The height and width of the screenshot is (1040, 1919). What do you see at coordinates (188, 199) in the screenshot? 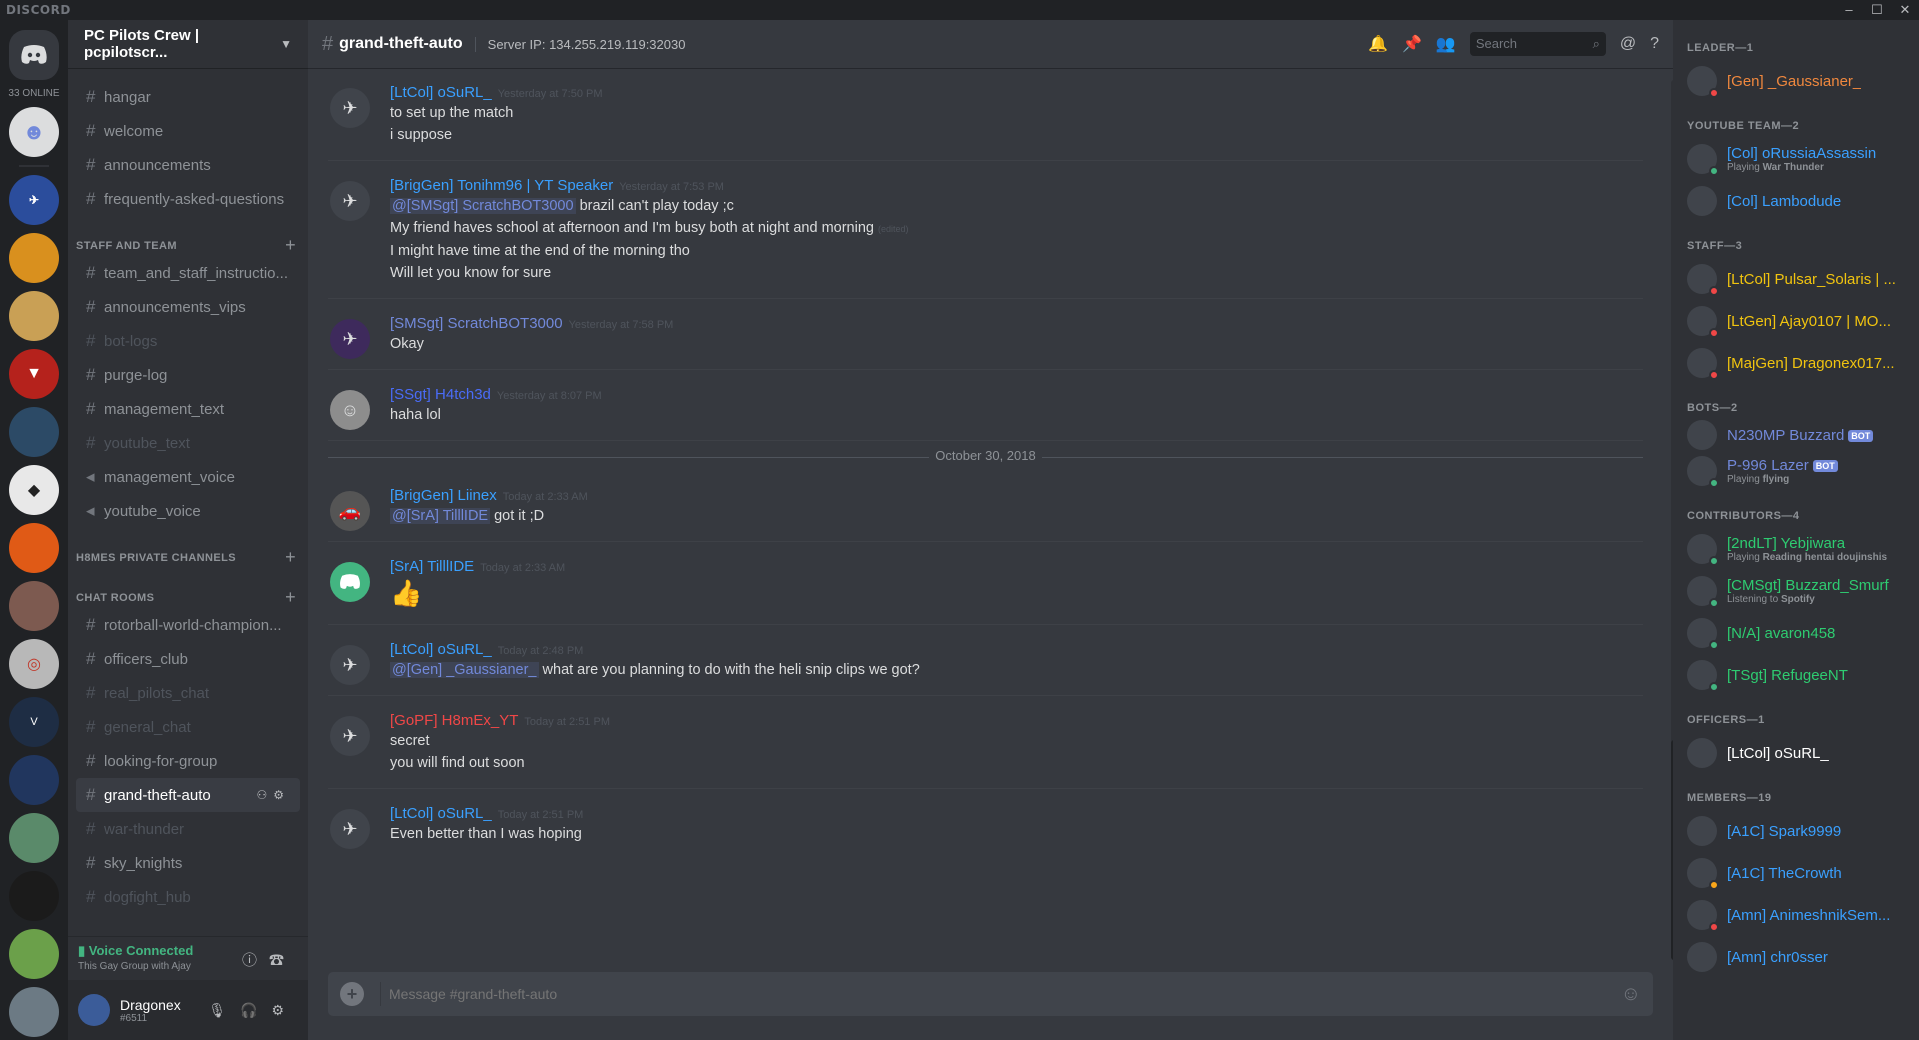
I see `channel-faq: # frequently-asked-questions` at bounding box center [188, 199].